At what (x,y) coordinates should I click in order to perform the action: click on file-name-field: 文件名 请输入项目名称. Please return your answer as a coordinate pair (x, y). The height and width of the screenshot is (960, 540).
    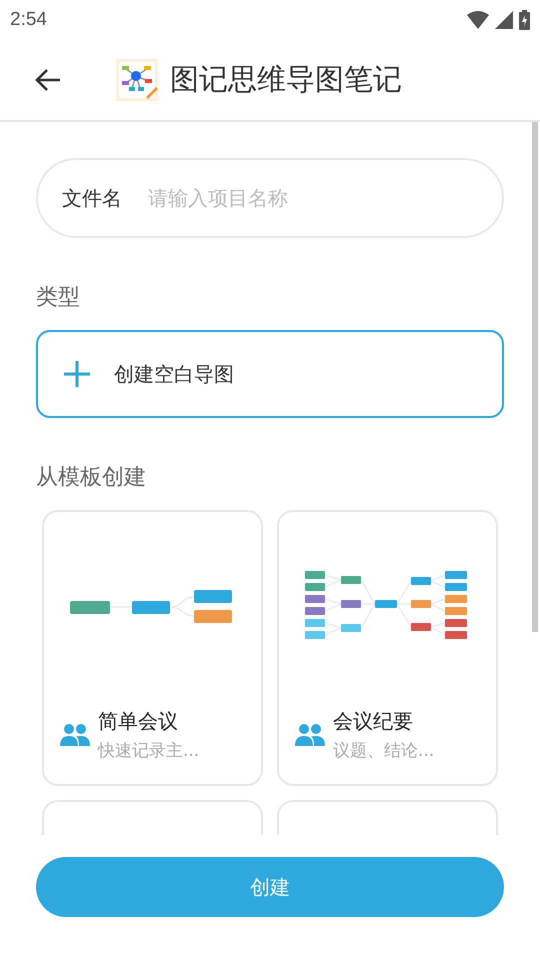
    Looking at the image, I should click on (270, 198).